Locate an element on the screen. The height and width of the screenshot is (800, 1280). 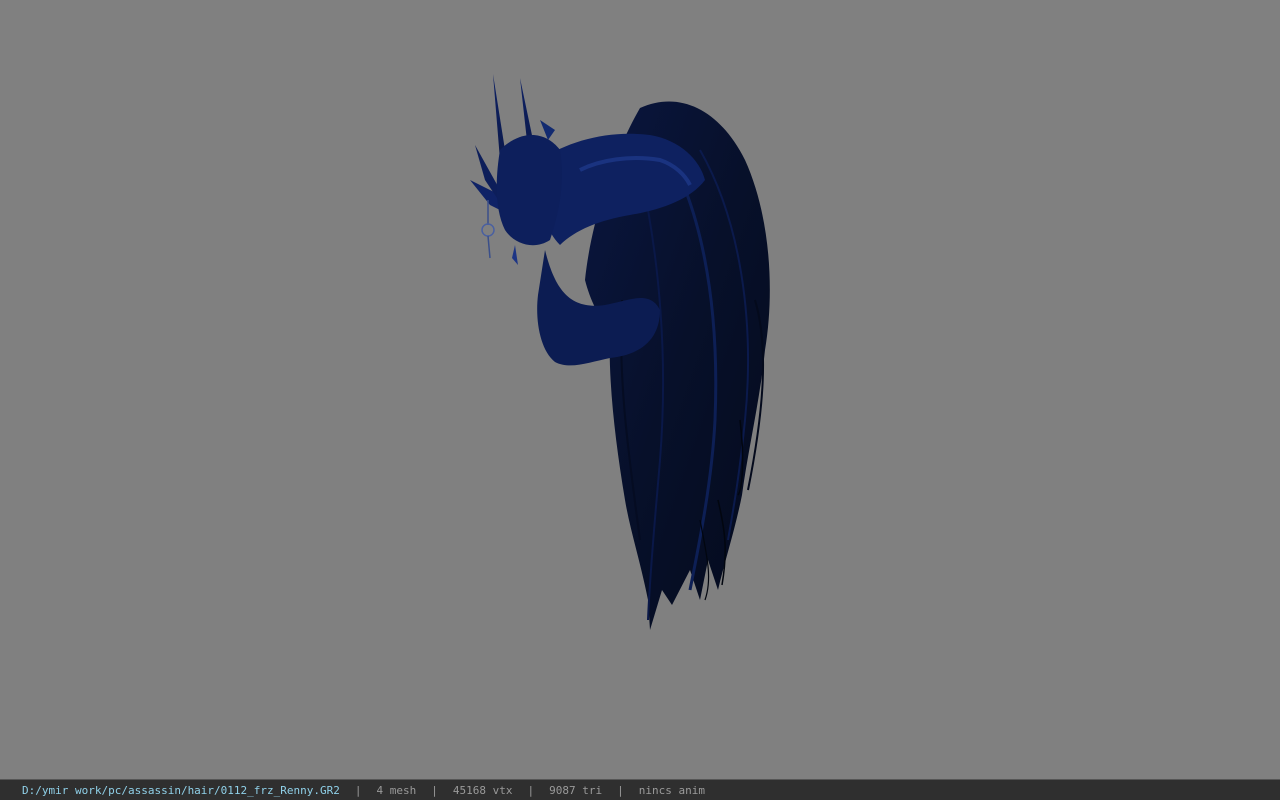
horn-cluster is located at coordinates (529, 190).